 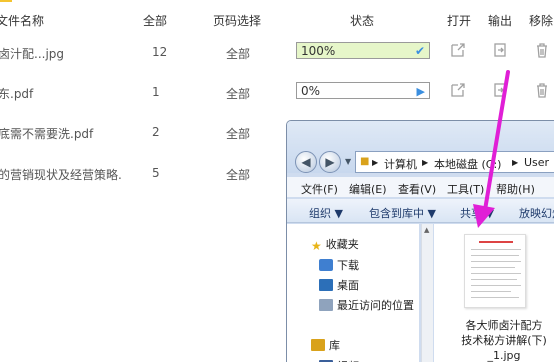 I want to click on file-name: 的营销现状及经营策略., so click(x=61, y=175).